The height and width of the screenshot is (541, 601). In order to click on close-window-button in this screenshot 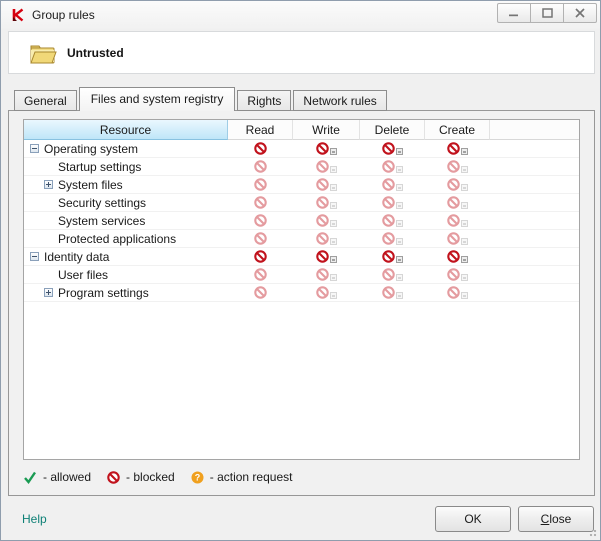, I will do `click(580, 13)`.